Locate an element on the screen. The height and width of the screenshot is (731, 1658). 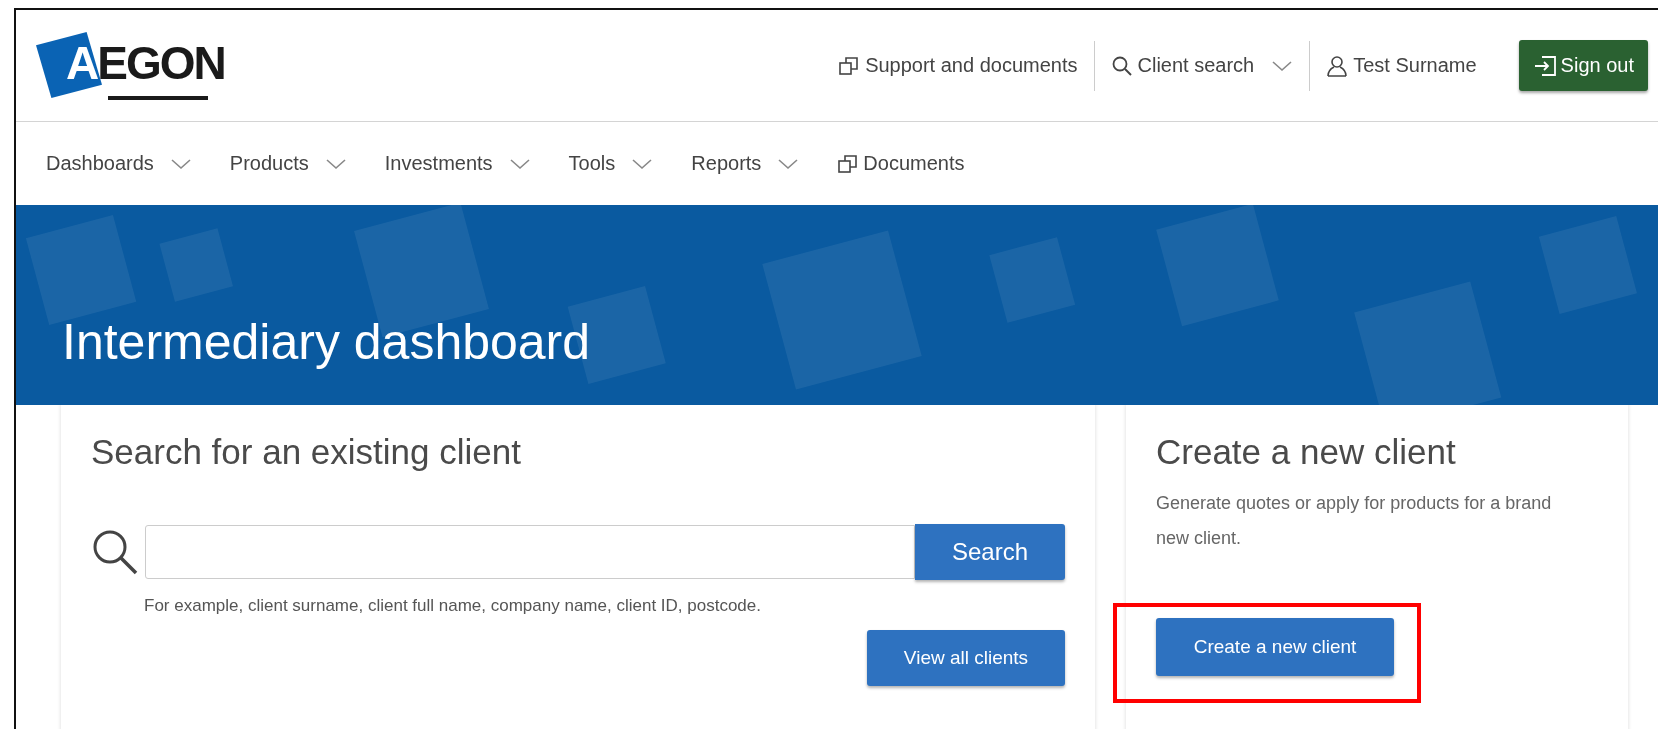
user-icon is located at coordinates (1337, 65).